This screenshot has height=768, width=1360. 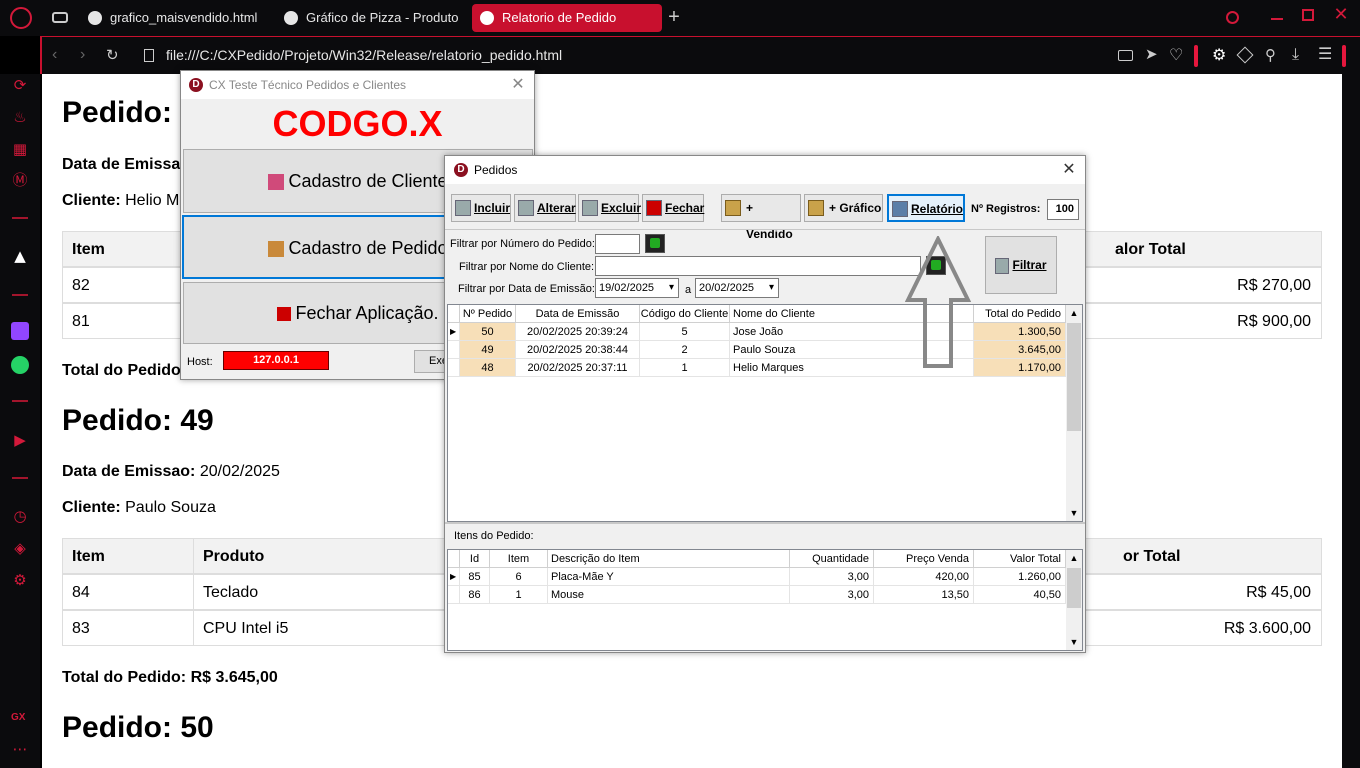 What do you see at coordinates (609, 208) in the screenshot?
I see `excluir-button: Excluir` at bounding box center [609, 208].